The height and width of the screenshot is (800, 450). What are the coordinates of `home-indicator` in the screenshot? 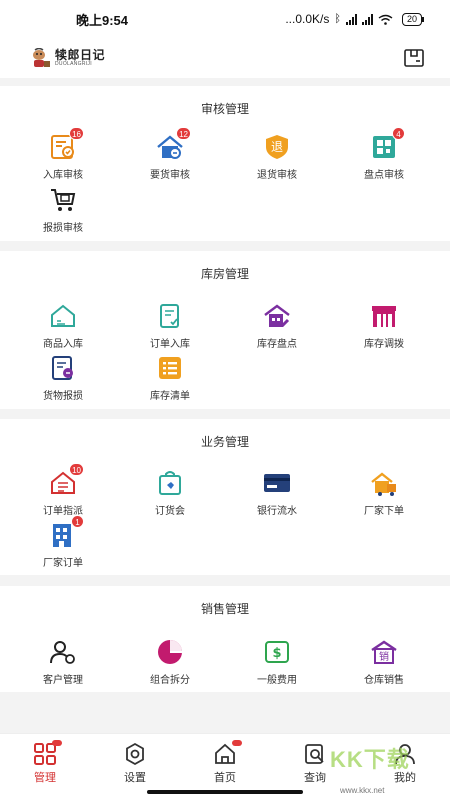 It's located at (225, 792).